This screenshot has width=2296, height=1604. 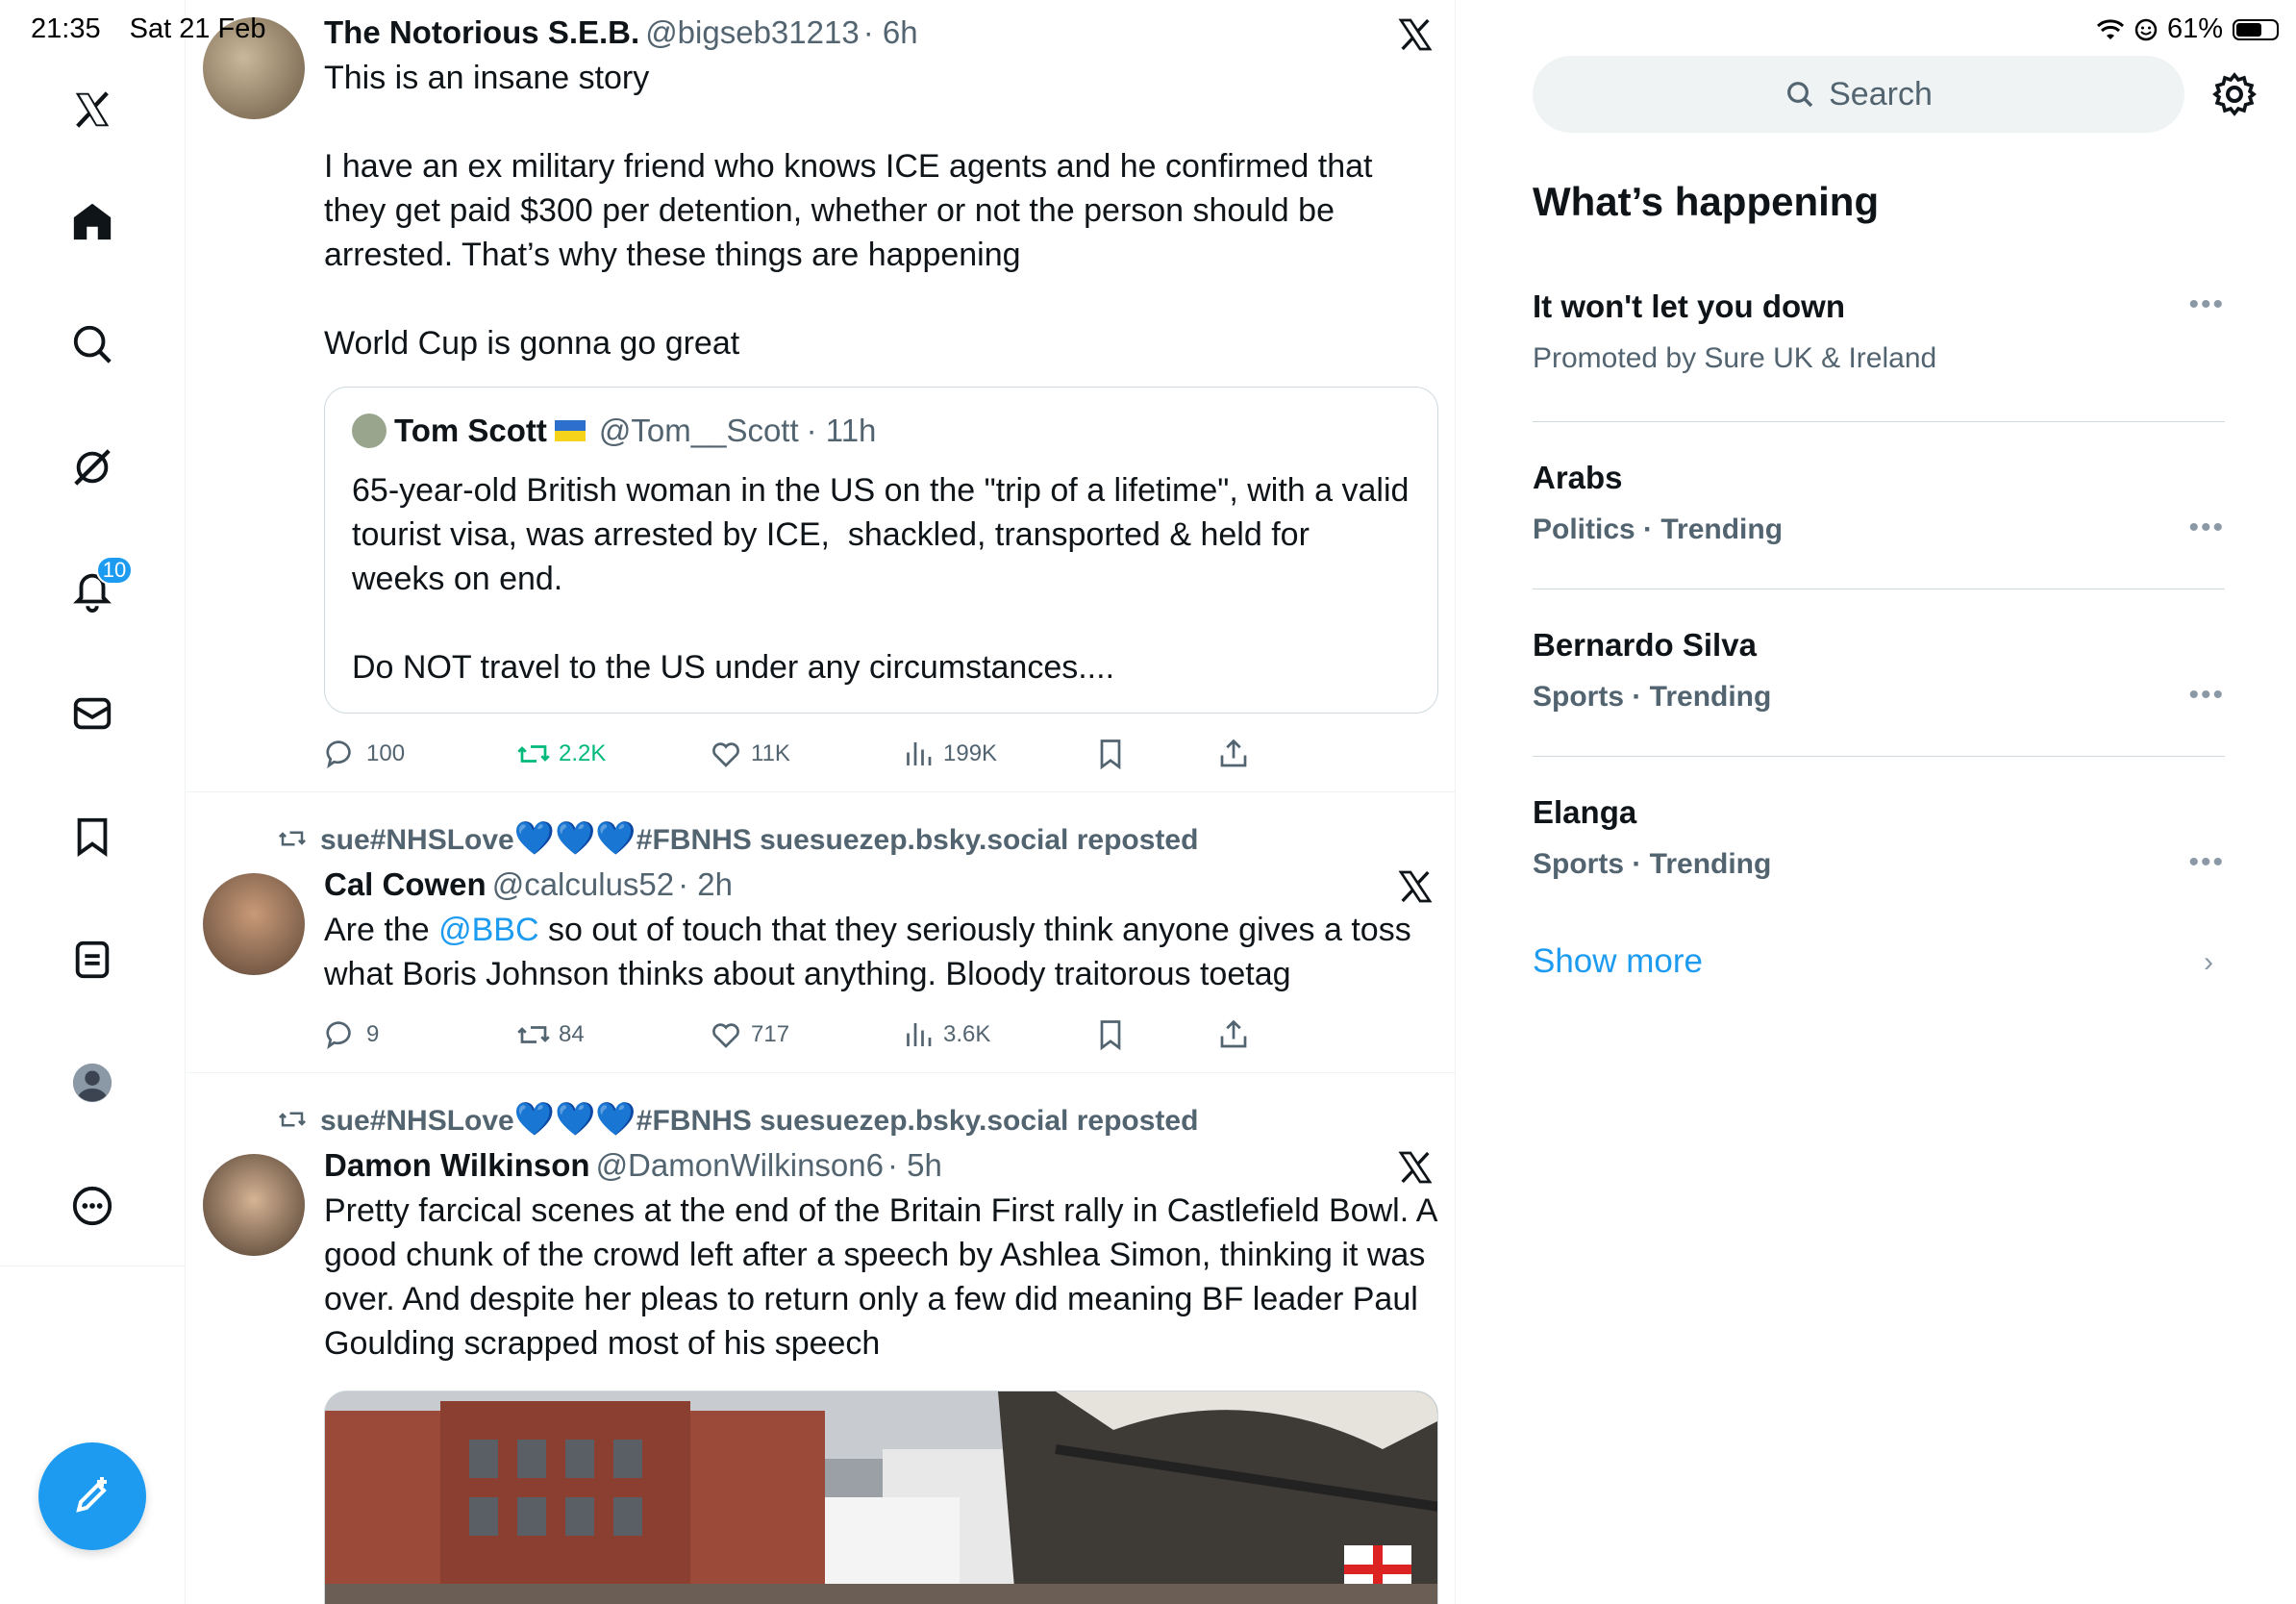 I want to click on trend-meta: Promoted by Sure UK & Ireland, so click(x=1735, y=358).